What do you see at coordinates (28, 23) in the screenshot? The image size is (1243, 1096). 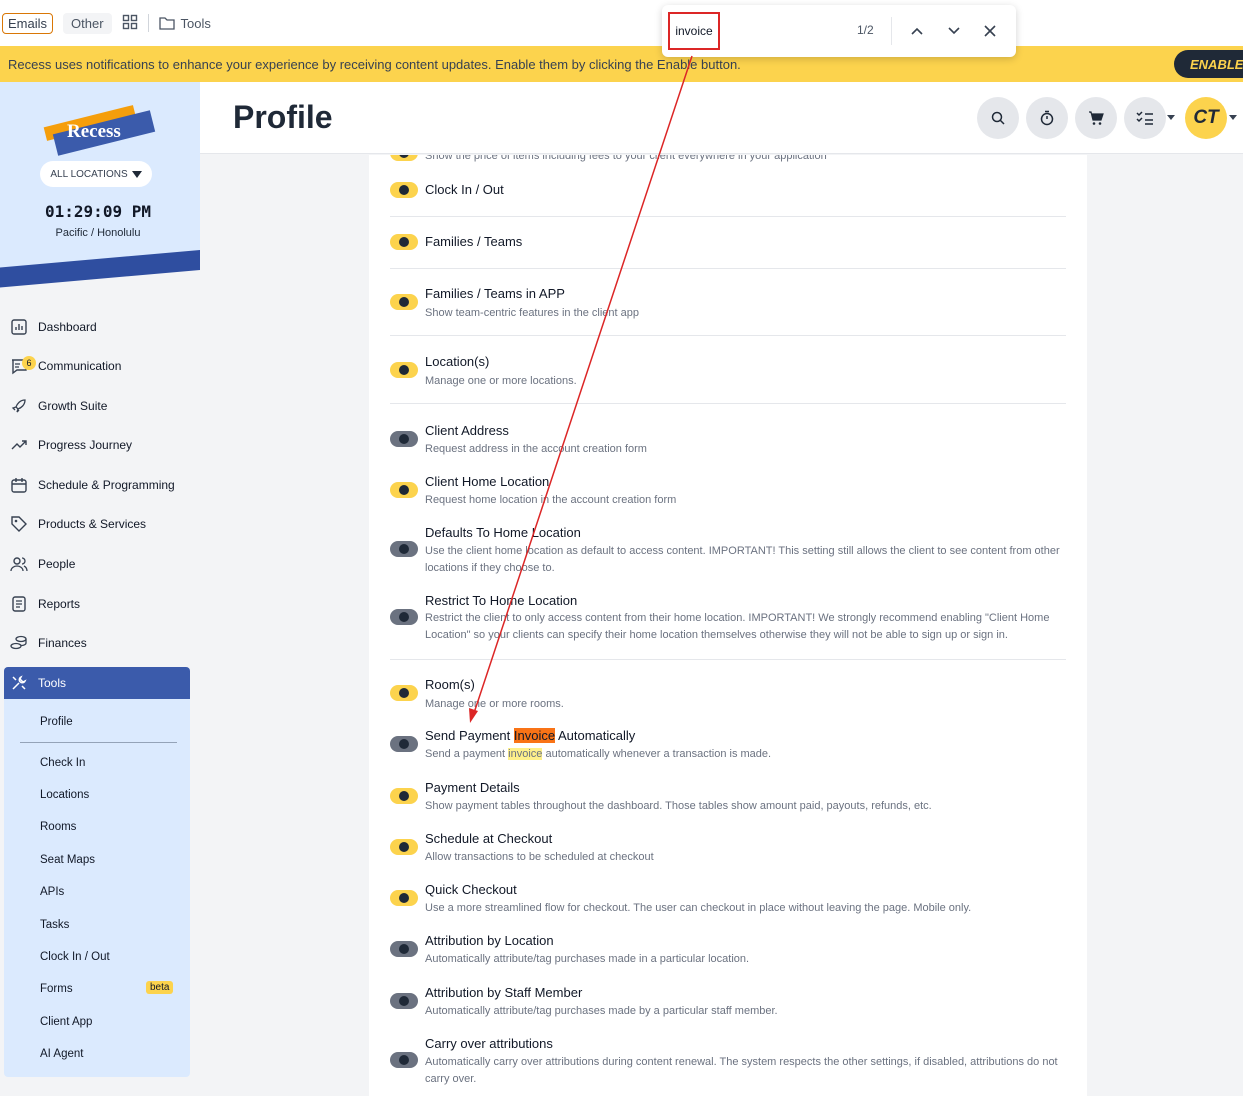 I see `bookmark-emails: Emails` at bounding box center [28, 23].